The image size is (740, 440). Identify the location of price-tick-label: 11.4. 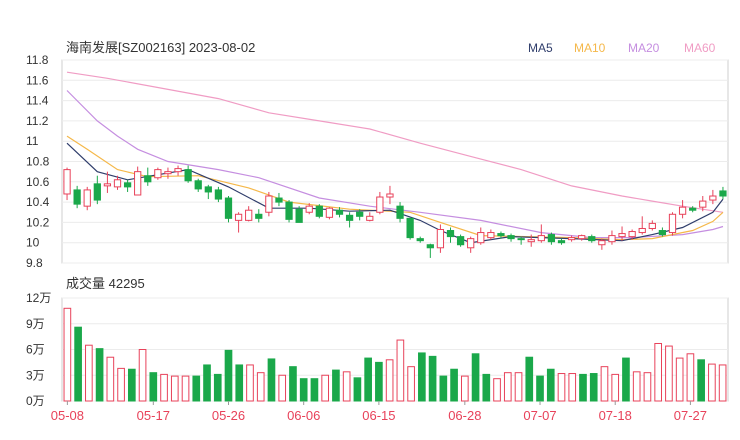
(37, 101).